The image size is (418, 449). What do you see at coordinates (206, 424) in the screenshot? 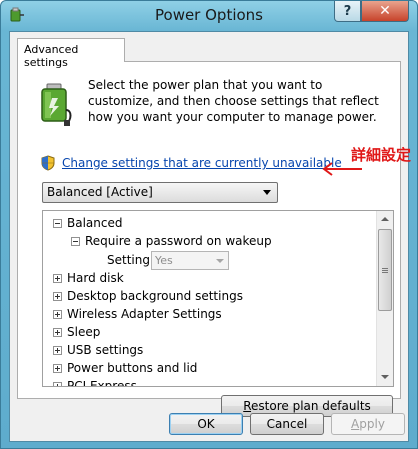
I see `ok-button: OK` at bounding box center [206, 424].